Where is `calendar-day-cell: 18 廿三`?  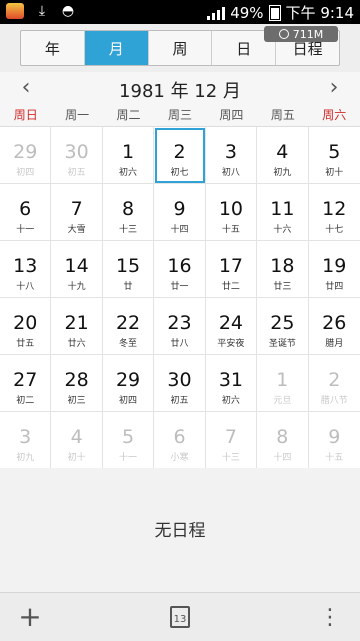 calendar-day-cell: 18 廿三 is located at coordinates (283, 269).